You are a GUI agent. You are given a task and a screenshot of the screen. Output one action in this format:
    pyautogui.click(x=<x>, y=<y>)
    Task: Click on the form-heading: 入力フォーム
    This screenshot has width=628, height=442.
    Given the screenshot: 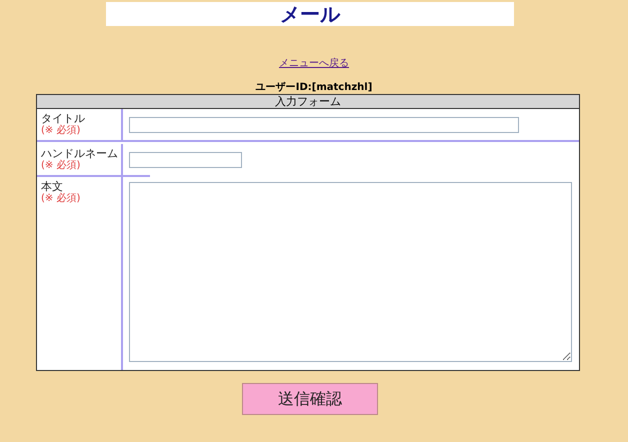 What is the action you would take?
    pyautogui.click(x=308, y=102)
    